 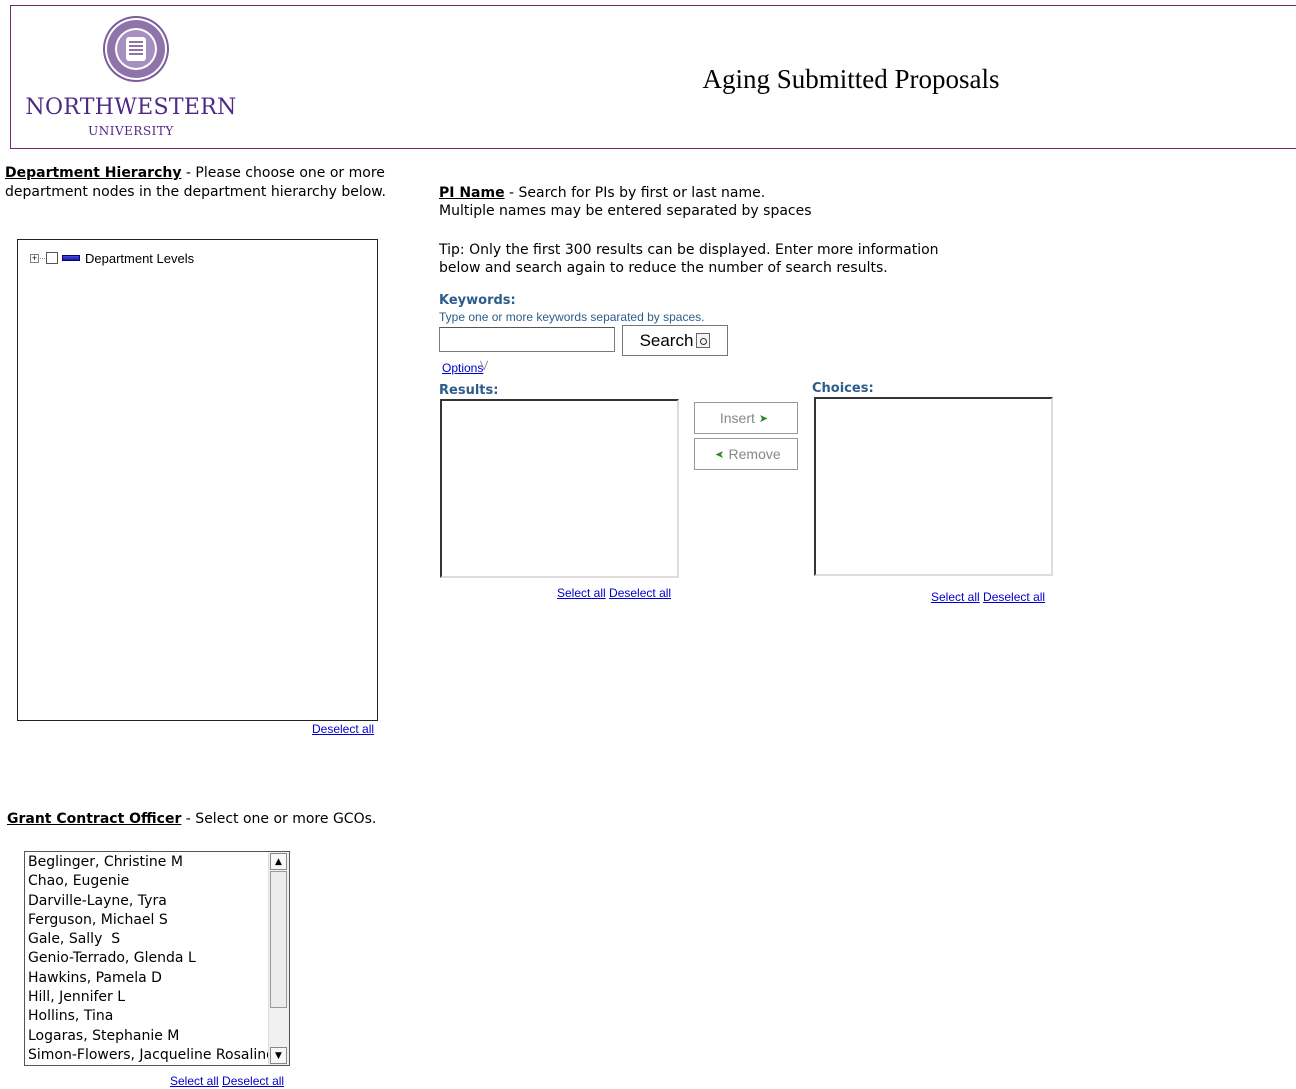 I want to click on remove-button-label: Remove, so click(x=754, y=454).